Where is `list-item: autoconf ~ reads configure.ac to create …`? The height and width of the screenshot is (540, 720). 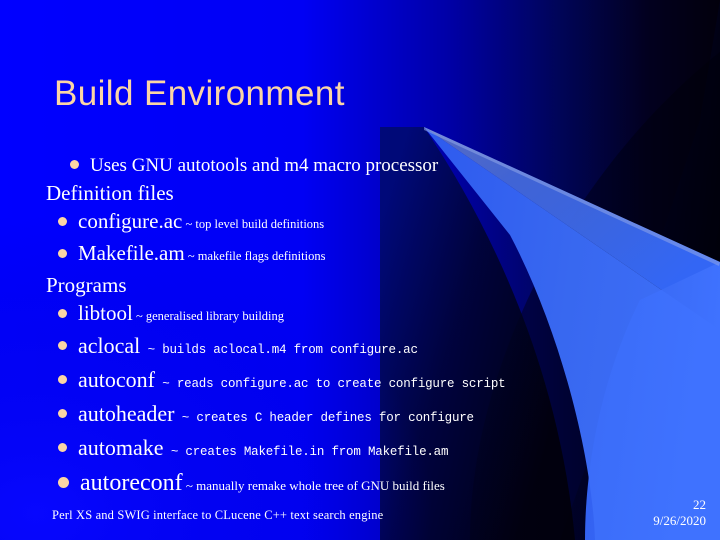 list-item: autoconf ~ reads configure.ac to create … is located at coordinates (346, 382).